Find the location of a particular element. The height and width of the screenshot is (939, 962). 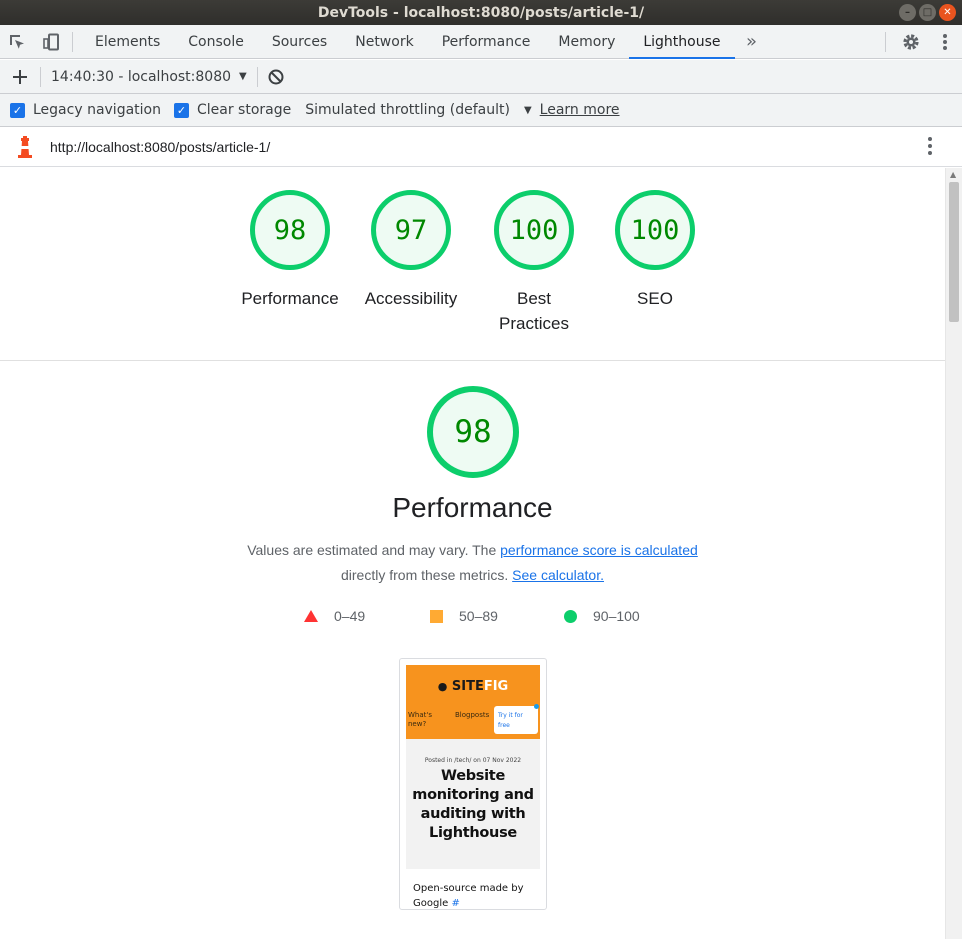

maximize-button: □ is located at coordinates (927, 12).